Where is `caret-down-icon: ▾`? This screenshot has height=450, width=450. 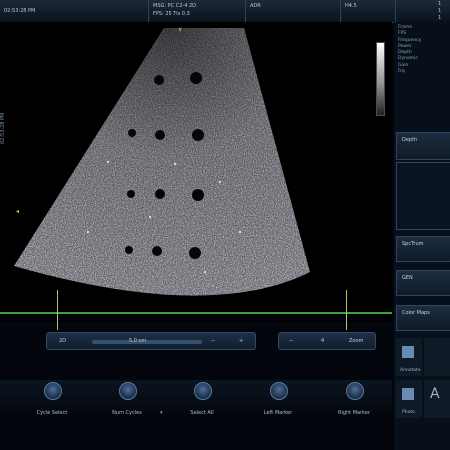
caret-down-icon: ▾ is located at coordinates (161, 413).